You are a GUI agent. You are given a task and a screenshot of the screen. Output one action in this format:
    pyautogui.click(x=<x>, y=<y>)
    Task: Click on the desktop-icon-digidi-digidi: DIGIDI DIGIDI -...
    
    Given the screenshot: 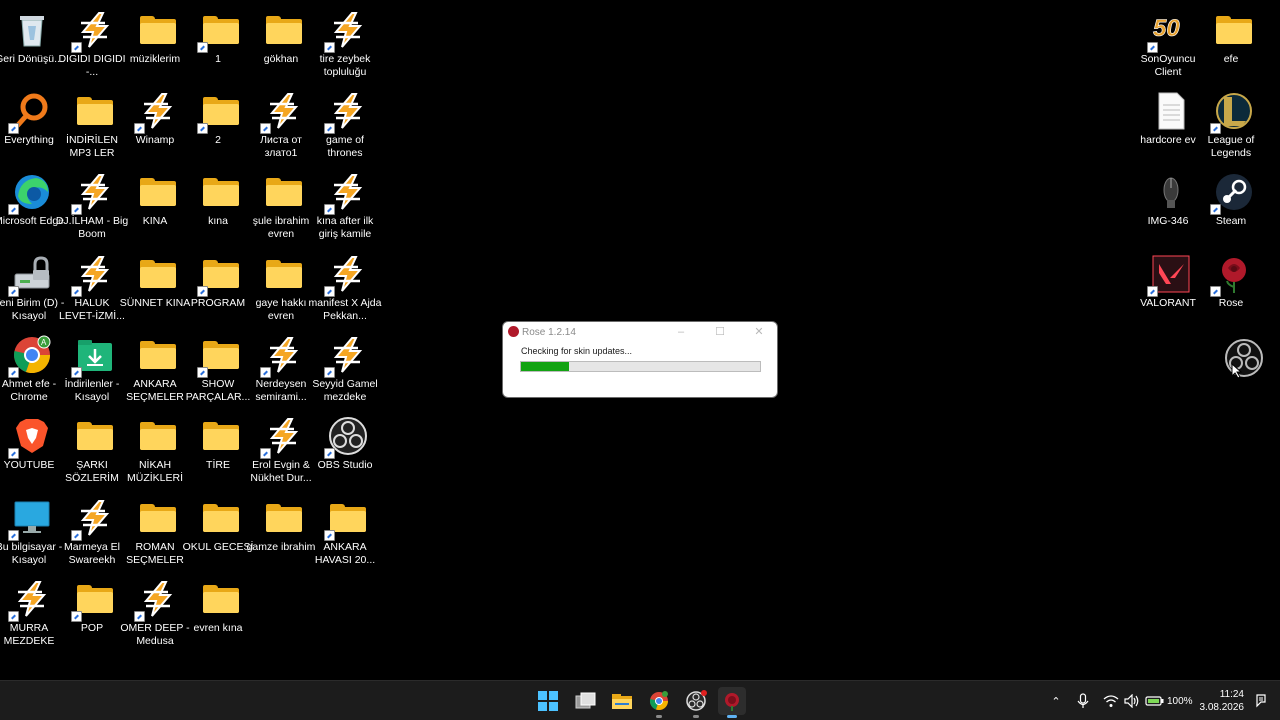 What is the action you would take?
    pyautogui.click(x=92, y=42)
    